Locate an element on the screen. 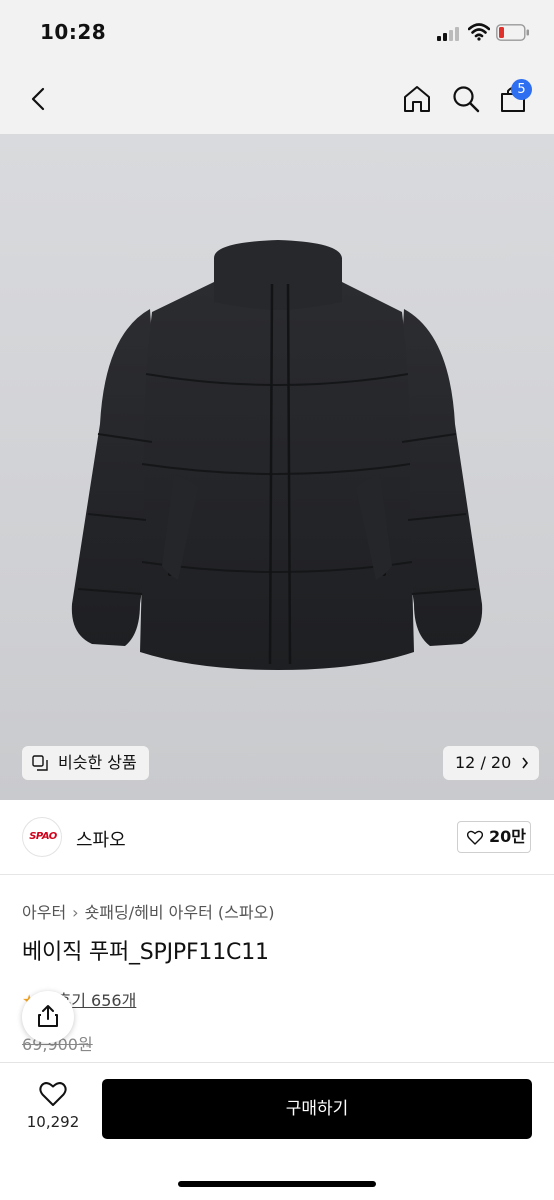  wishlist-button: 10,292 is located at coordinates (53, 1106).